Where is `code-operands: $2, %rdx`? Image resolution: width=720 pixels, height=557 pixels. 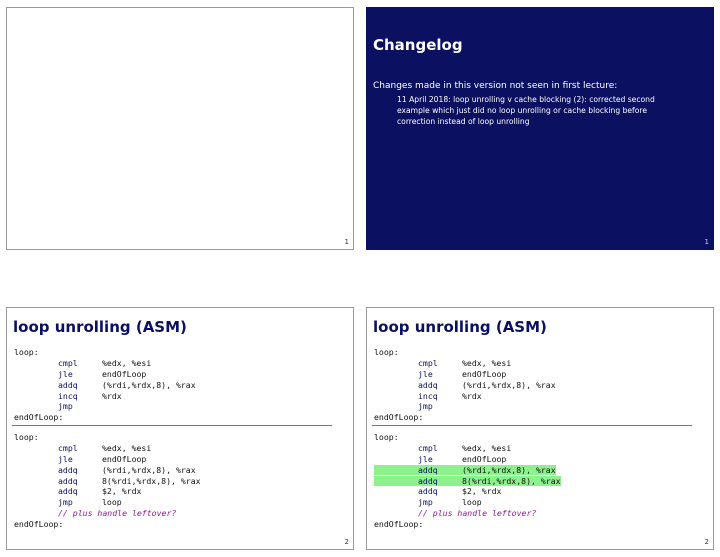
code-operands: $2, %rdx is located at coordinates (122, 491).